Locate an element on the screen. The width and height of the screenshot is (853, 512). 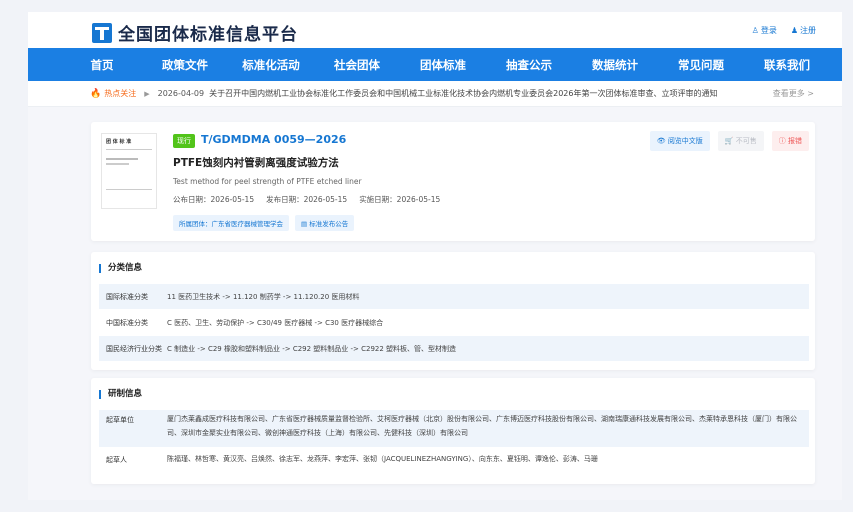
user-outline-icon: ♙ is located at coordinates (755, 30).